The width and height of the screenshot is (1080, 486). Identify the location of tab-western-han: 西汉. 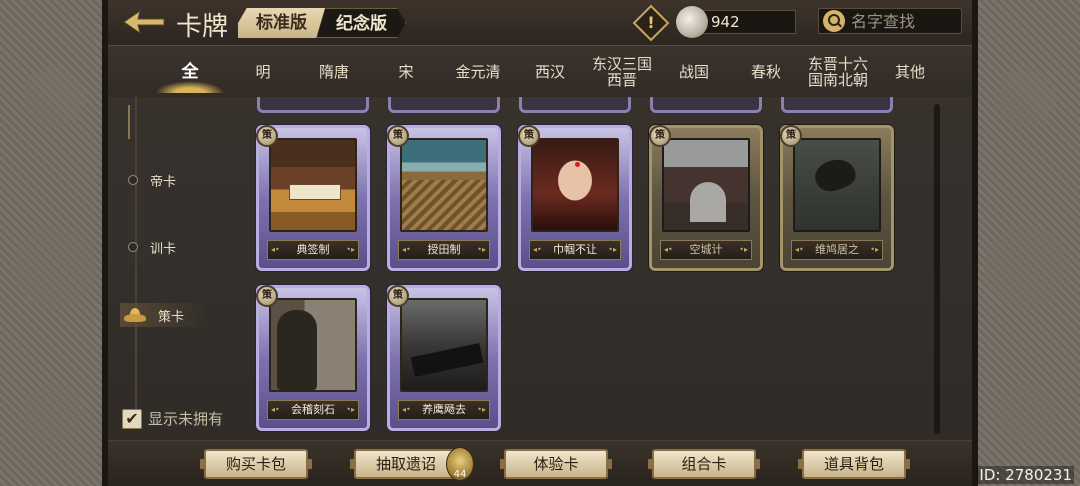
(550, 72).